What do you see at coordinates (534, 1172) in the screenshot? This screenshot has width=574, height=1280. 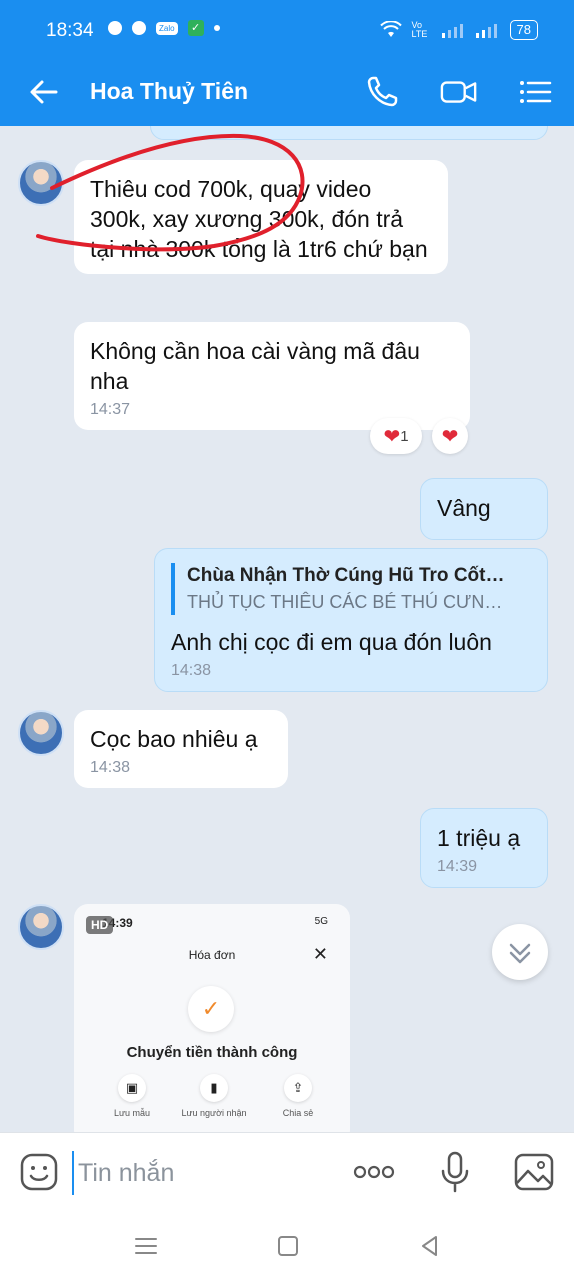 I see `image-picker-icon` at bounding box center [534, 1172].